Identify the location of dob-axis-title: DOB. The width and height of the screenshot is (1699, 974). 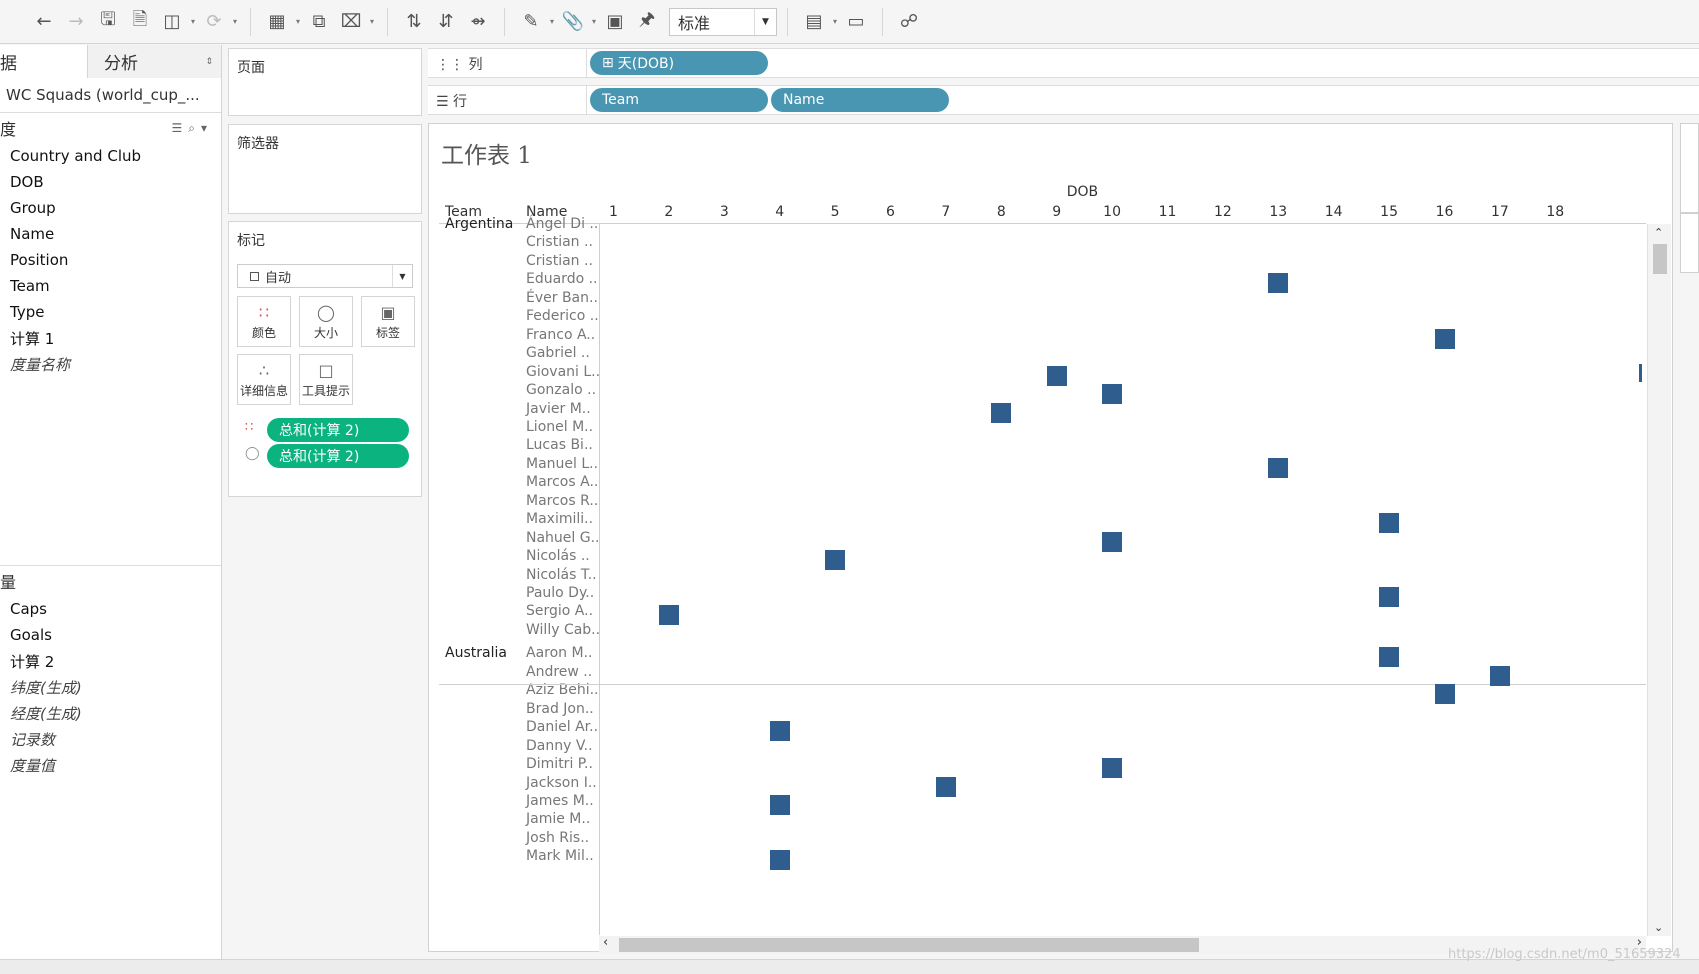
(1082, 192).